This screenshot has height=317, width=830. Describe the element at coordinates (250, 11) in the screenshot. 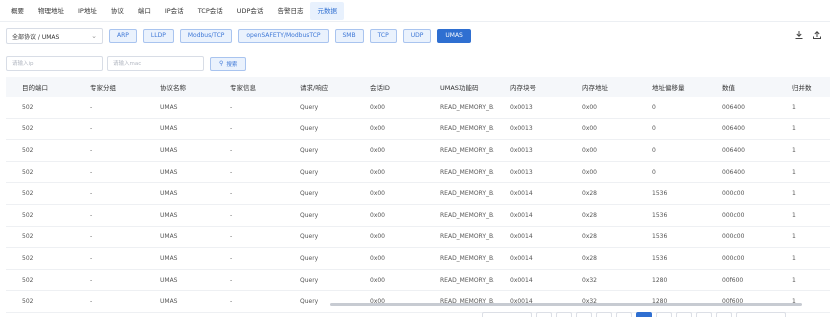

I see `tab-7: UDP会话` at that location.